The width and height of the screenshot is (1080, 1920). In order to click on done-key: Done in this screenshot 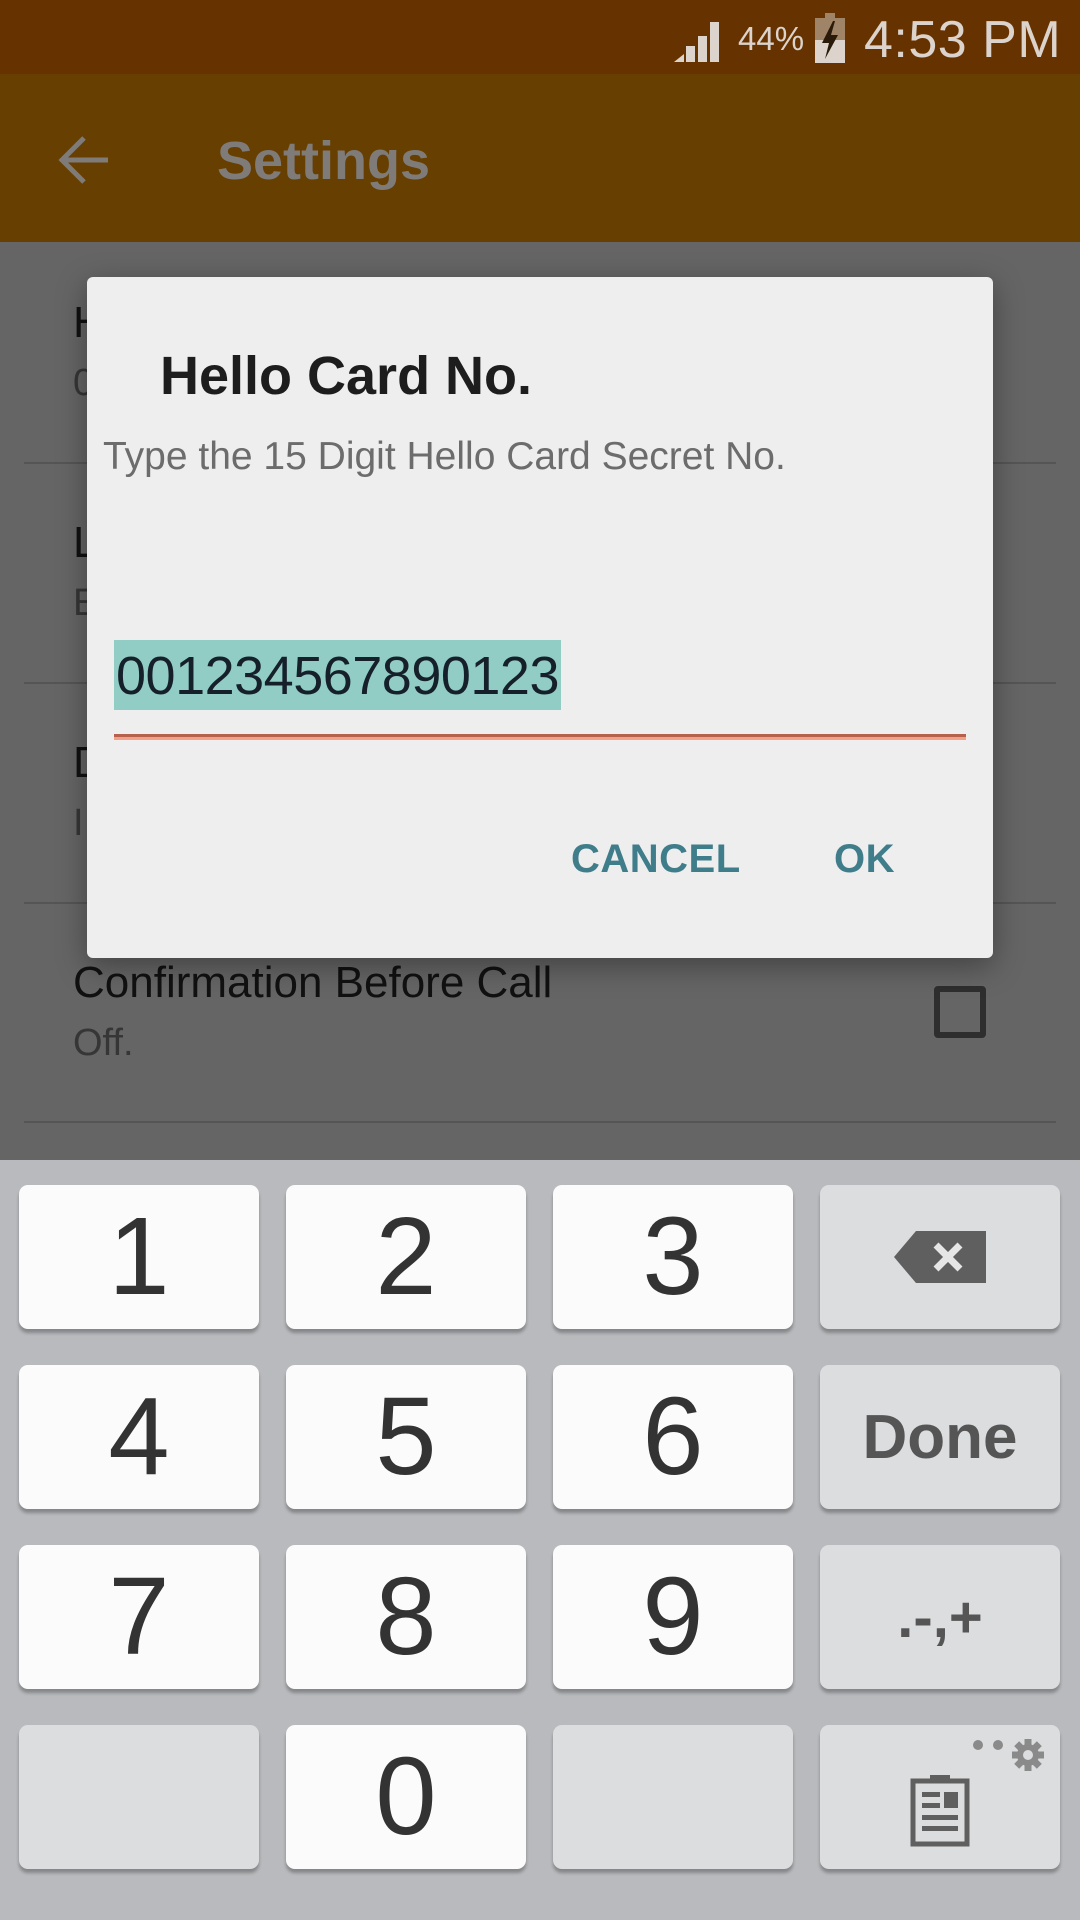, I will do `click(940, 1437)`.